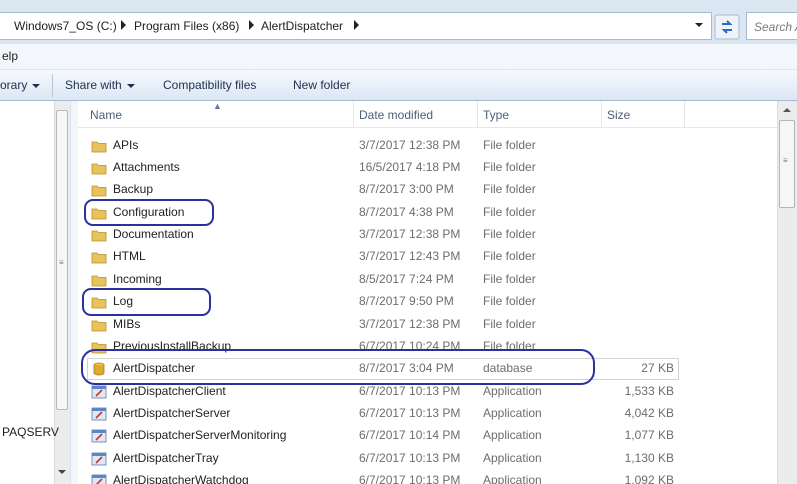  I want to click on file-name: Incoming, so click(137, 279).